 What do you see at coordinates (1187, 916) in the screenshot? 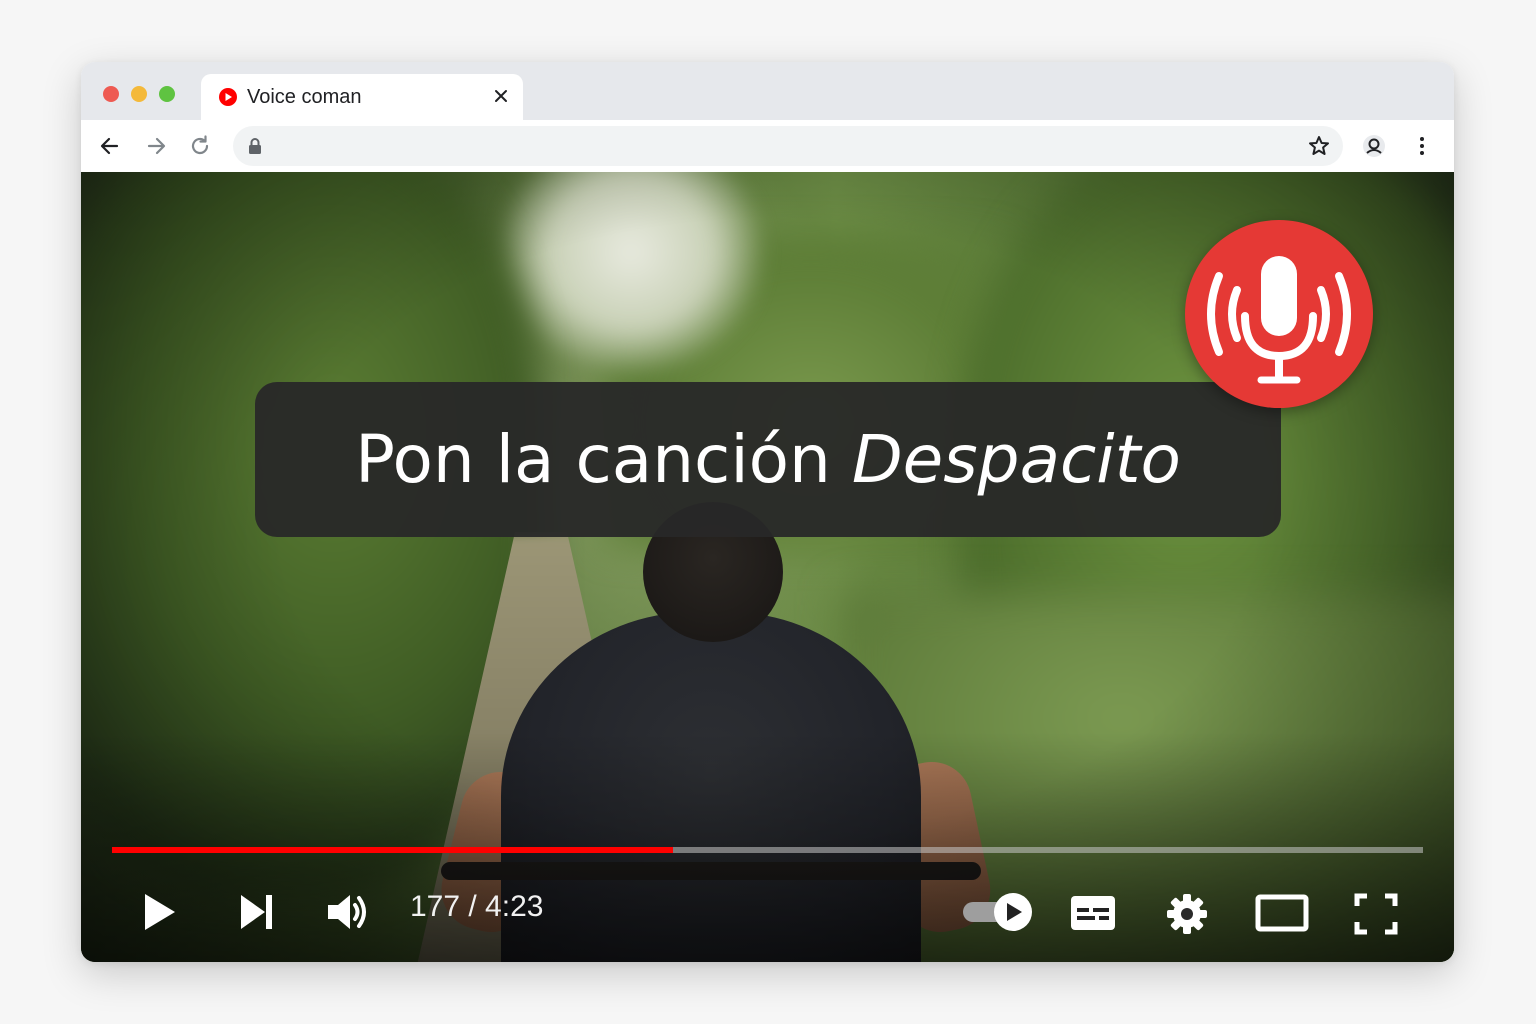
I see `settings-icon` at bounding box center [1187, 916].